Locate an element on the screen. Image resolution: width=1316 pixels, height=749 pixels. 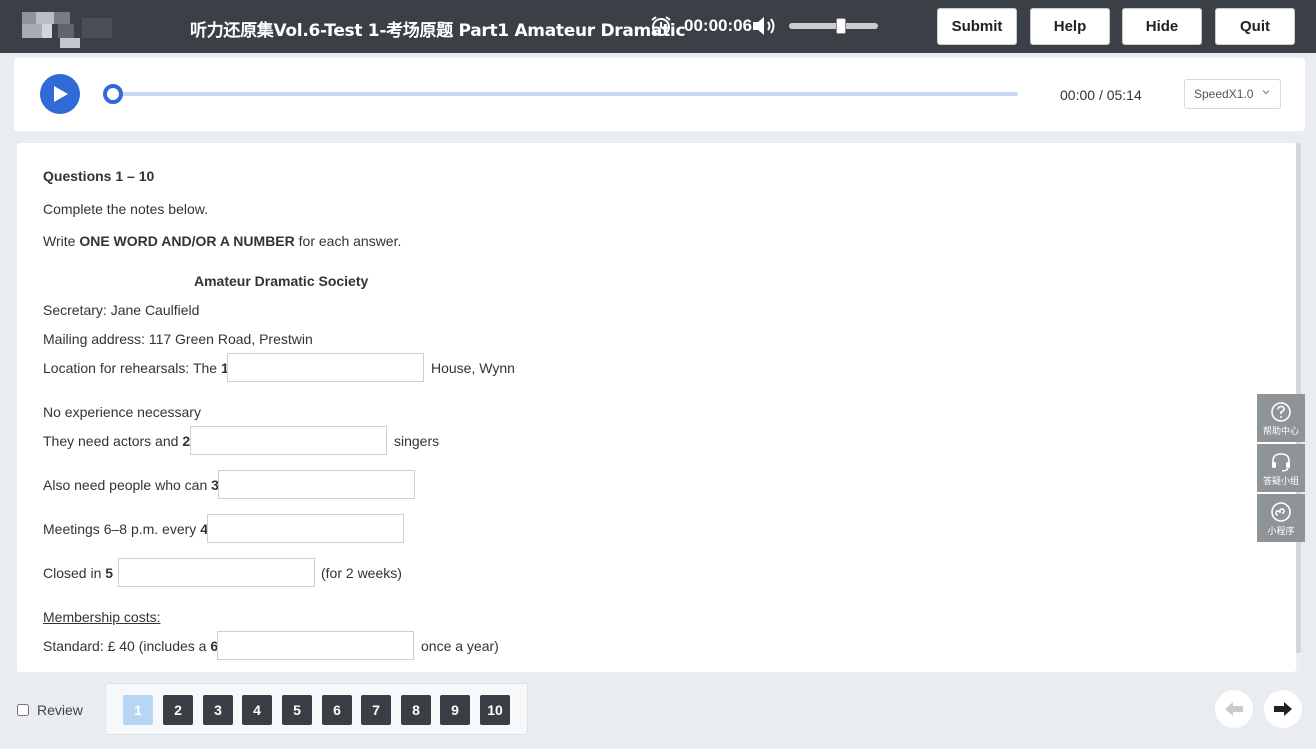
audio-progress-bar is located at coordinates (565, 94).